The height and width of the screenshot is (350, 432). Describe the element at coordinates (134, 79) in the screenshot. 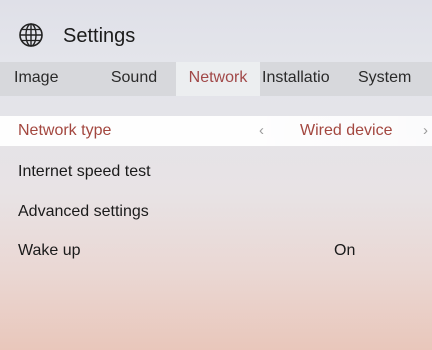

I see `tab-sound: Sound` at that location.